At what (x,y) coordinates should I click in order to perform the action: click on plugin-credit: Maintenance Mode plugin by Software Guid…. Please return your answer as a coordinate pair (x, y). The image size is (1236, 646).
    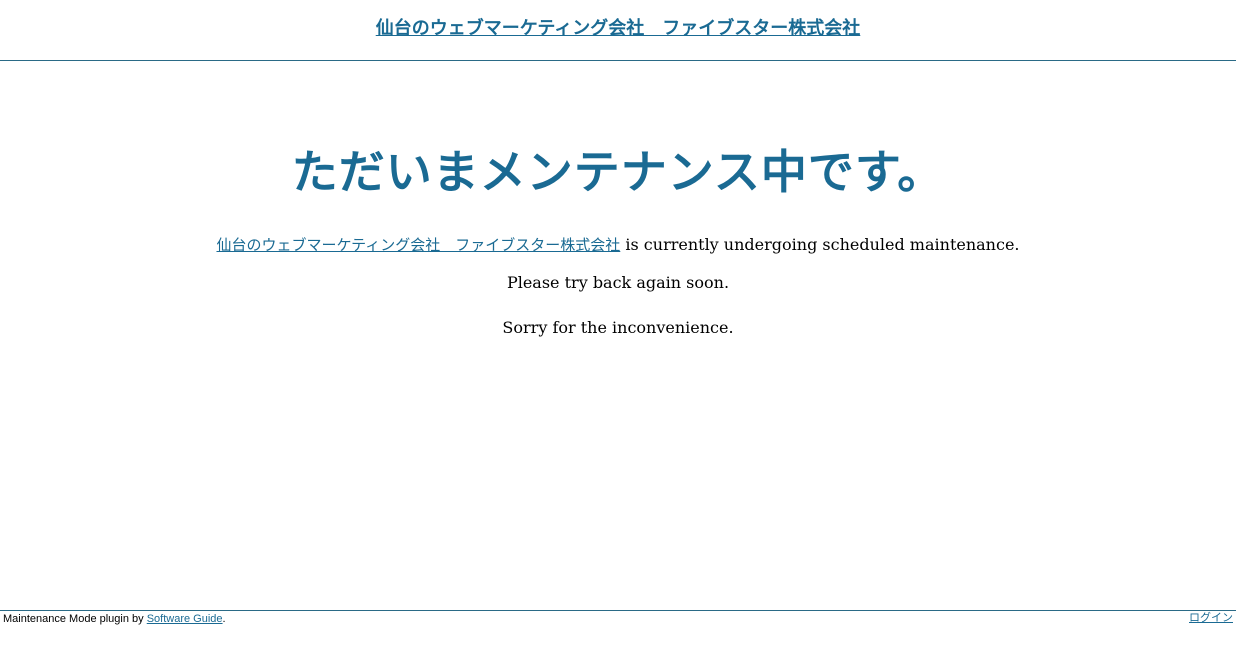
    Looking at the image, I should click on (114, 619).